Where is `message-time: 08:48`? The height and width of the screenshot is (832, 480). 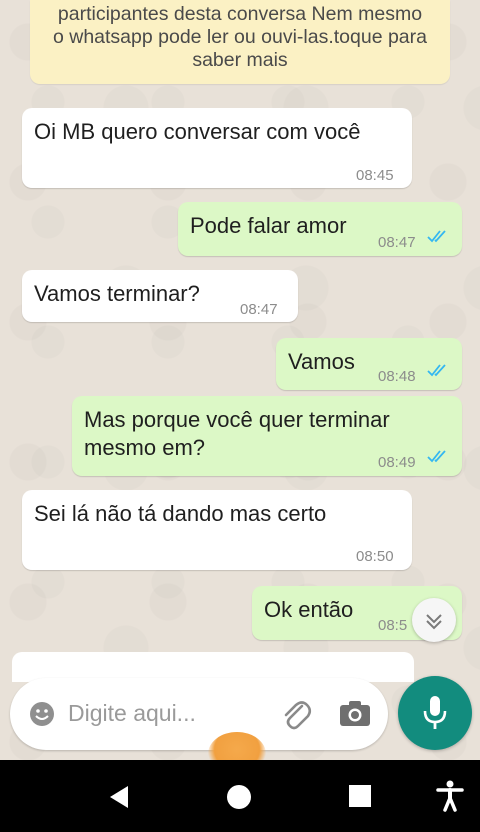
message-time: 08:48 is located at coordinates (397, 376).